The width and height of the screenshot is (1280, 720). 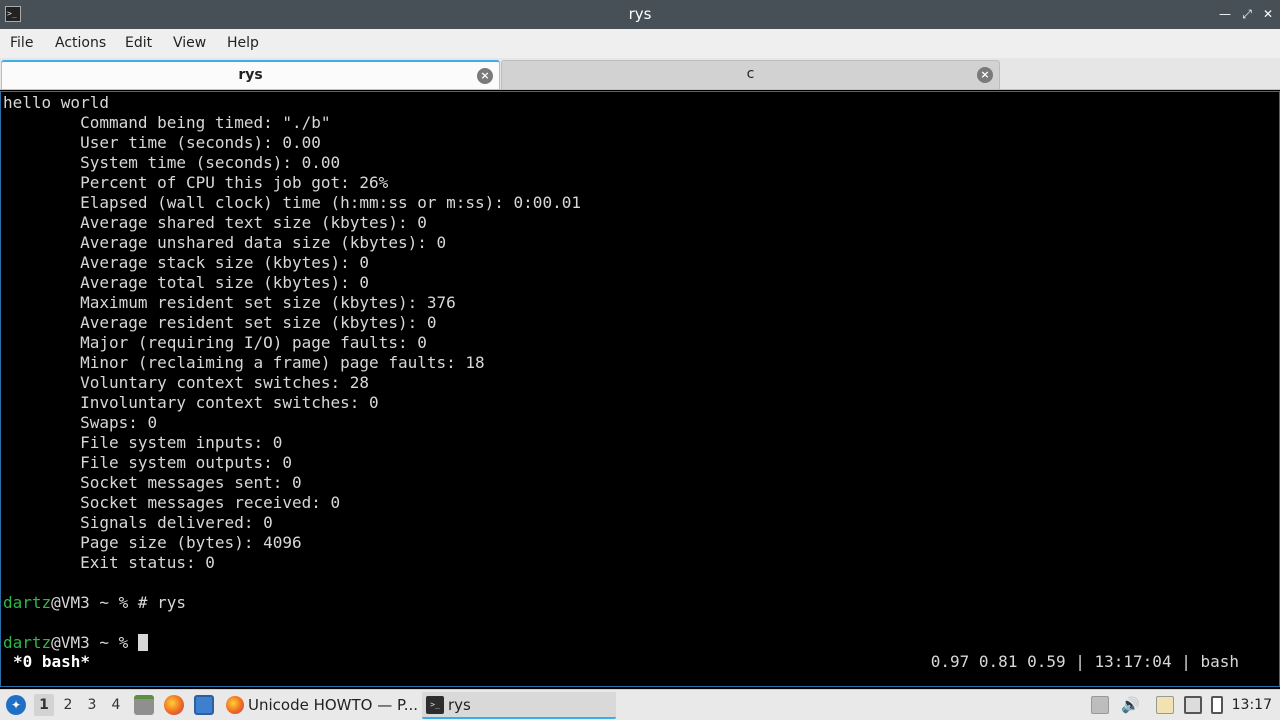 I want to click on clipboard-icon, so click(x=1165, y=705).